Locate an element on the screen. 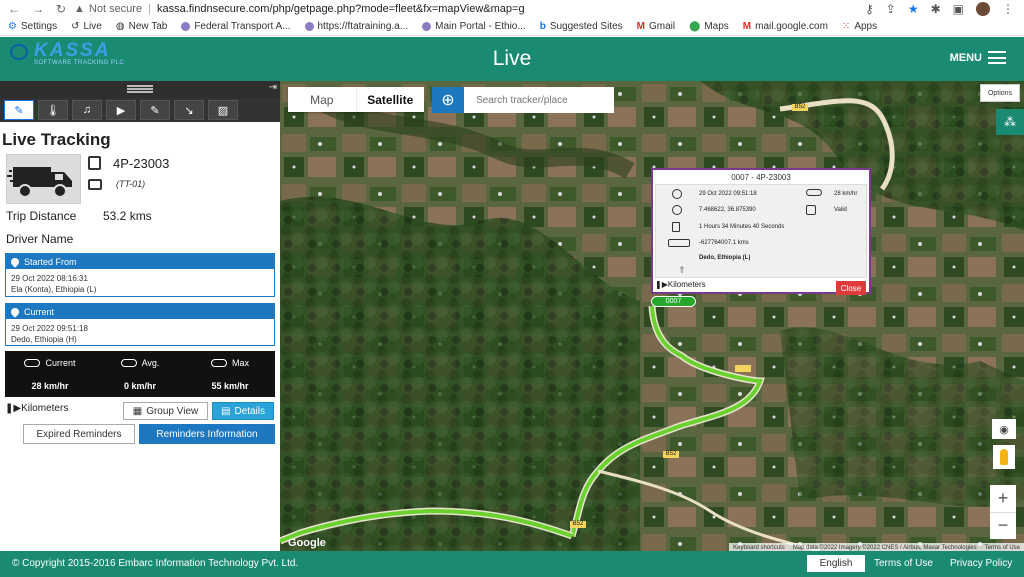 Image resolution: width=1024 pixels, height=577 pixels. drag-handle-icon is located at coordinates (140, 89).